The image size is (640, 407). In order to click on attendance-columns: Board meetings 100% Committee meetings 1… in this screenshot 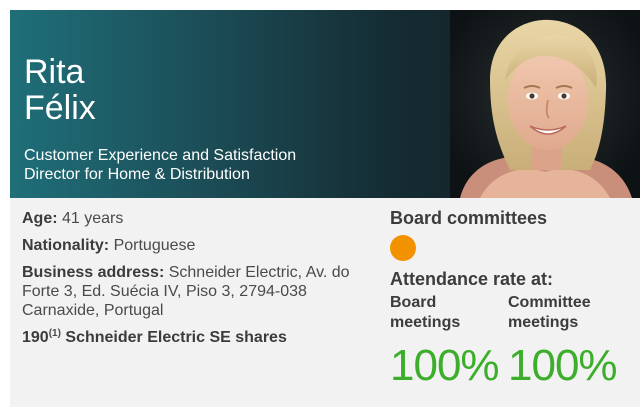, I will do `click(515, 341)`.